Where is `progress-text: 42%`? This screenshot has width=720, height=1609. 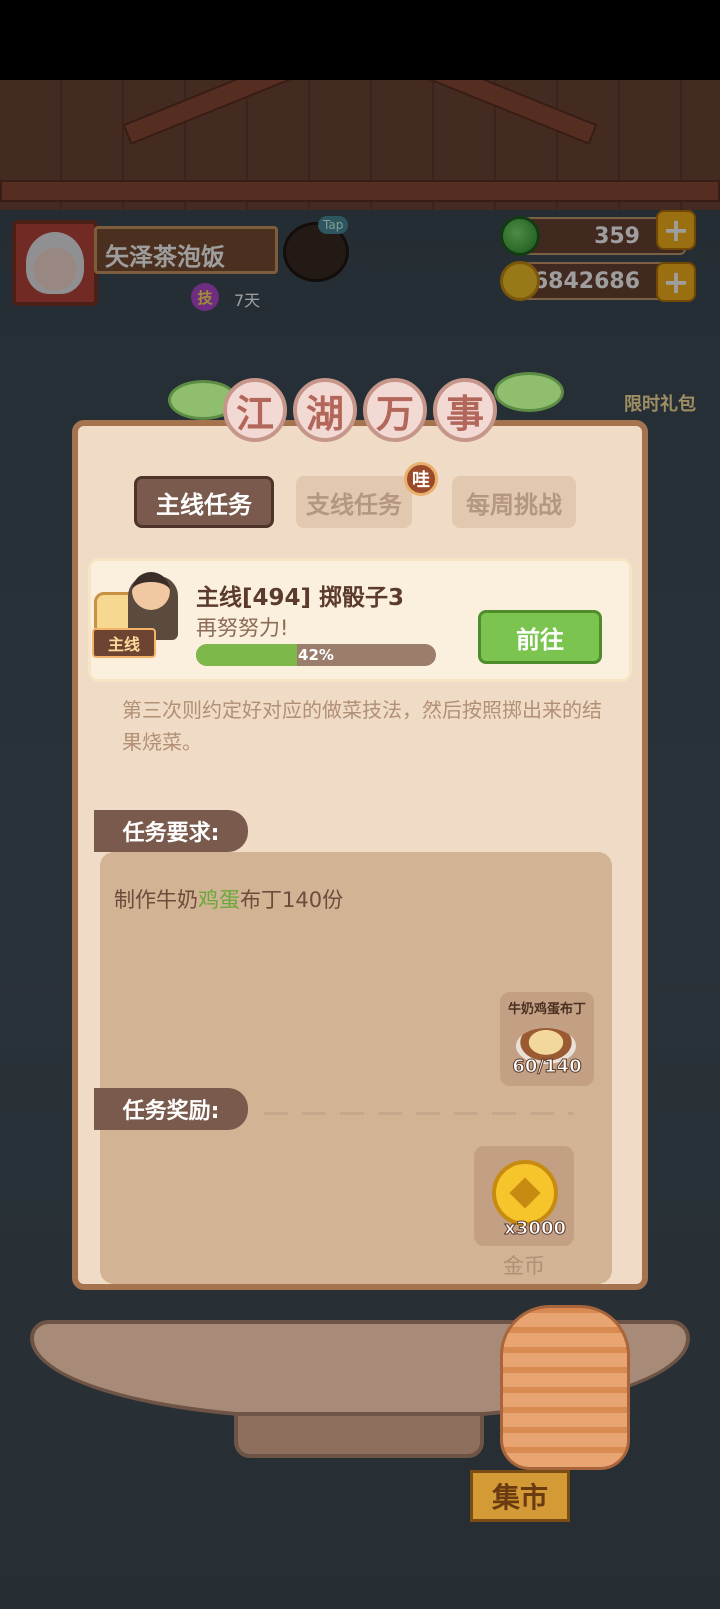
progress-text: 42% is located at coordinates (316, 655).